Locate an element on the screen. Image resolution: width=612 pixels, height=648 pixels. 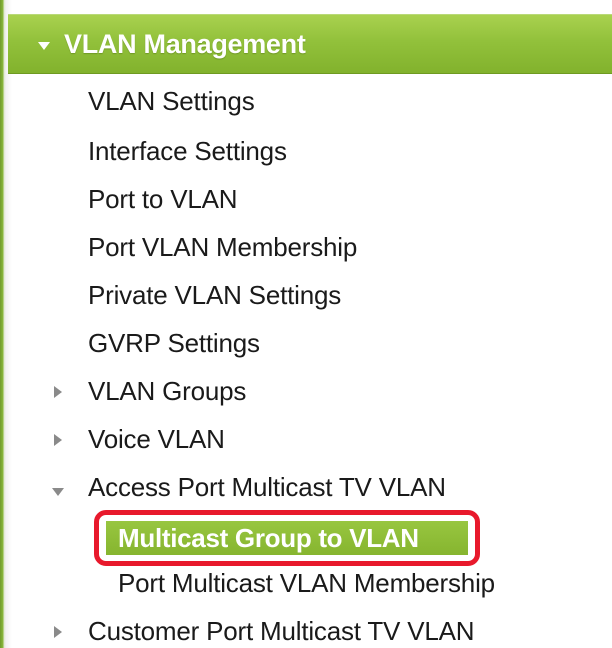
section-header-vlan-management: VLAN Management is located at coordinates (310, 44).